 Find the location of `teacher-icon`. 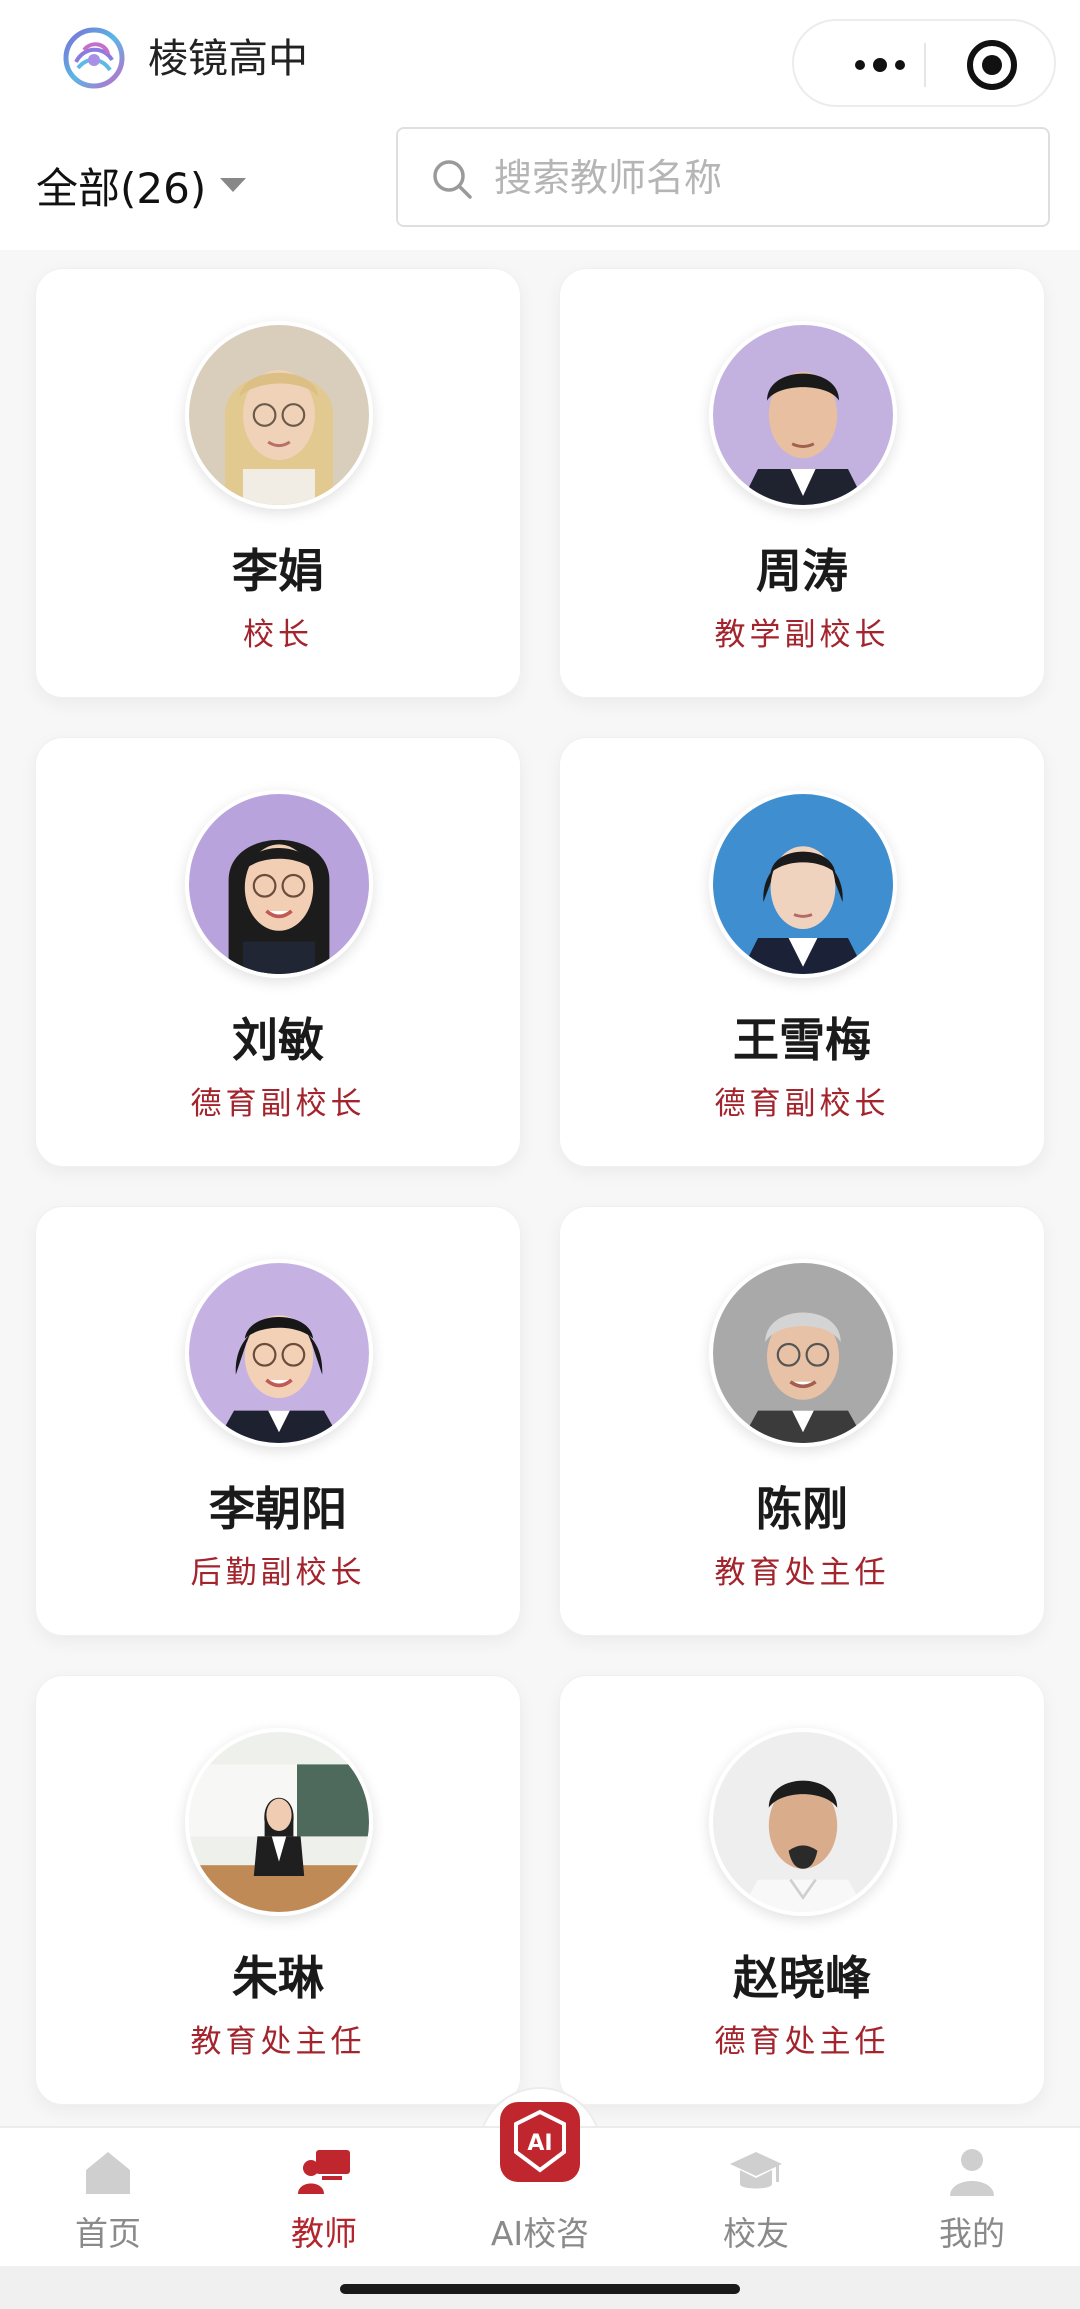

teacher-icon is located at coordinates (324, 2172).